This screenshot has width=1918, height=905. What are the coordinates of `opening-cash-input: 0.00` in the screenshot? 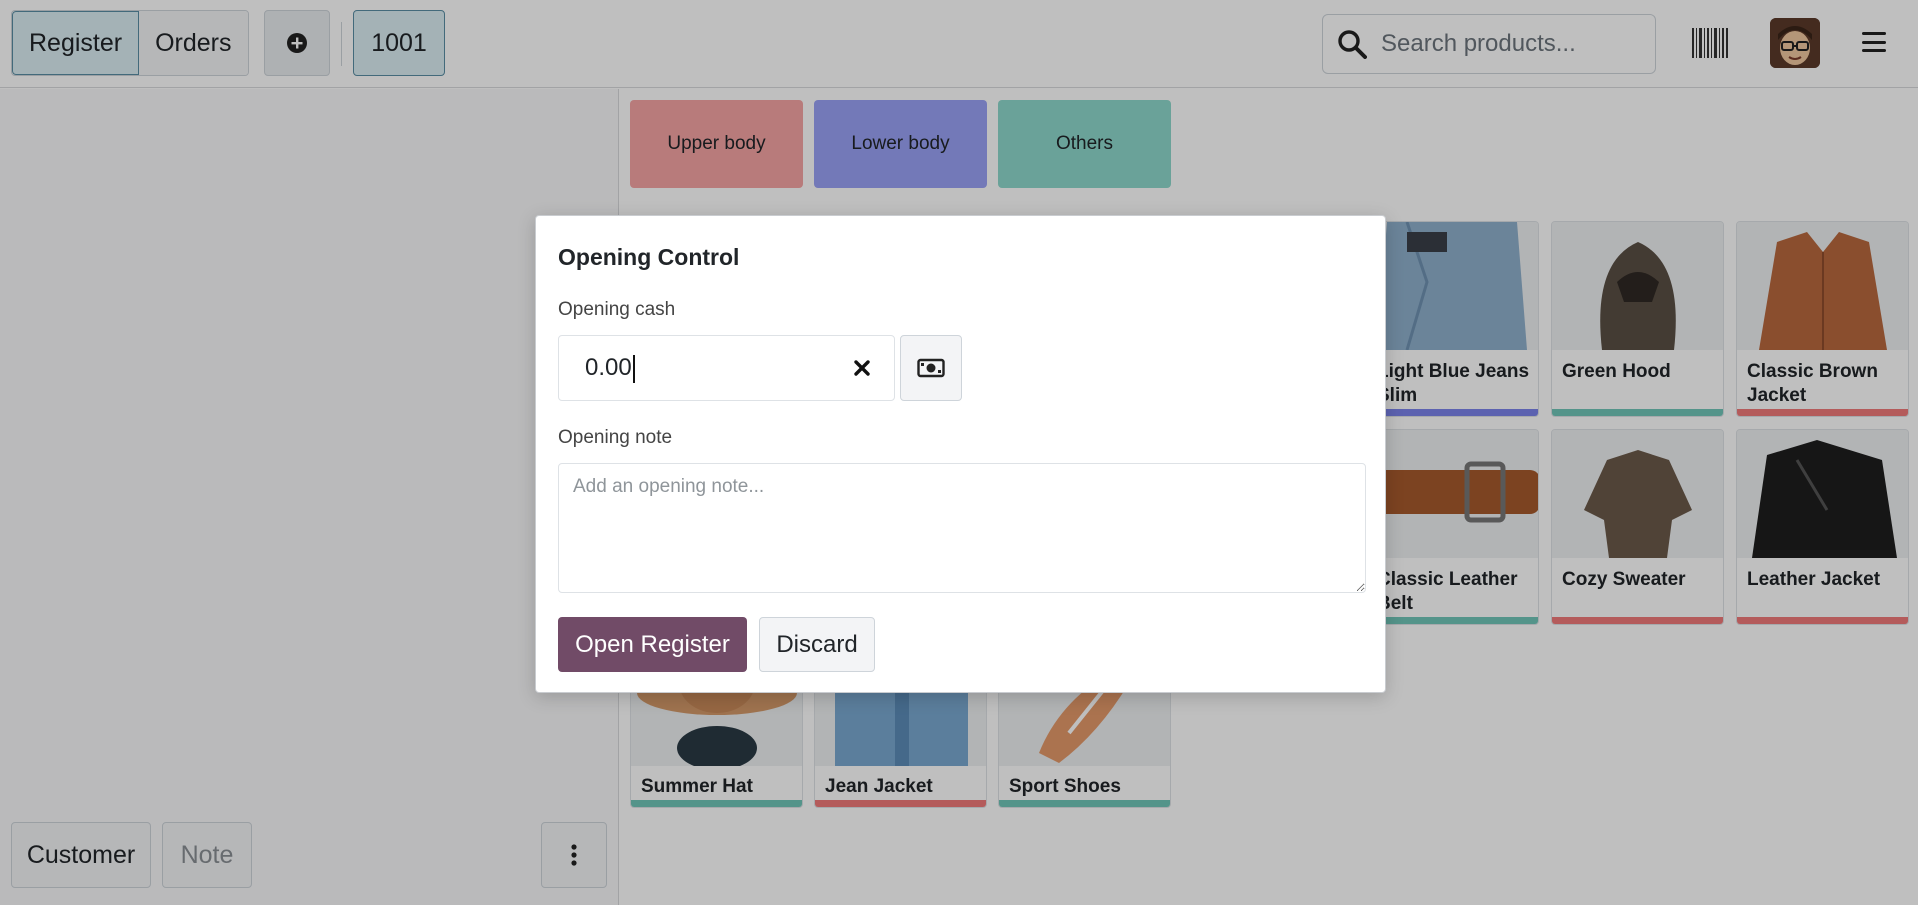 It's located at (705, 368).